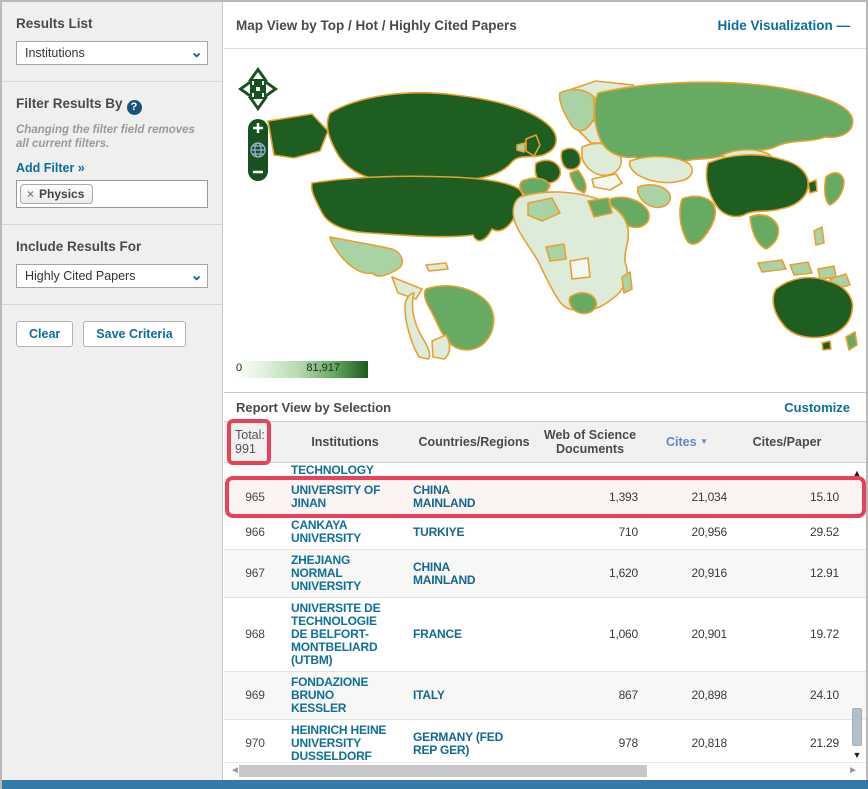  Describe the element at coordinates (458, 743) in the screenshot. I see `country-cell: GERMANY (FED REP GER)` at that location.